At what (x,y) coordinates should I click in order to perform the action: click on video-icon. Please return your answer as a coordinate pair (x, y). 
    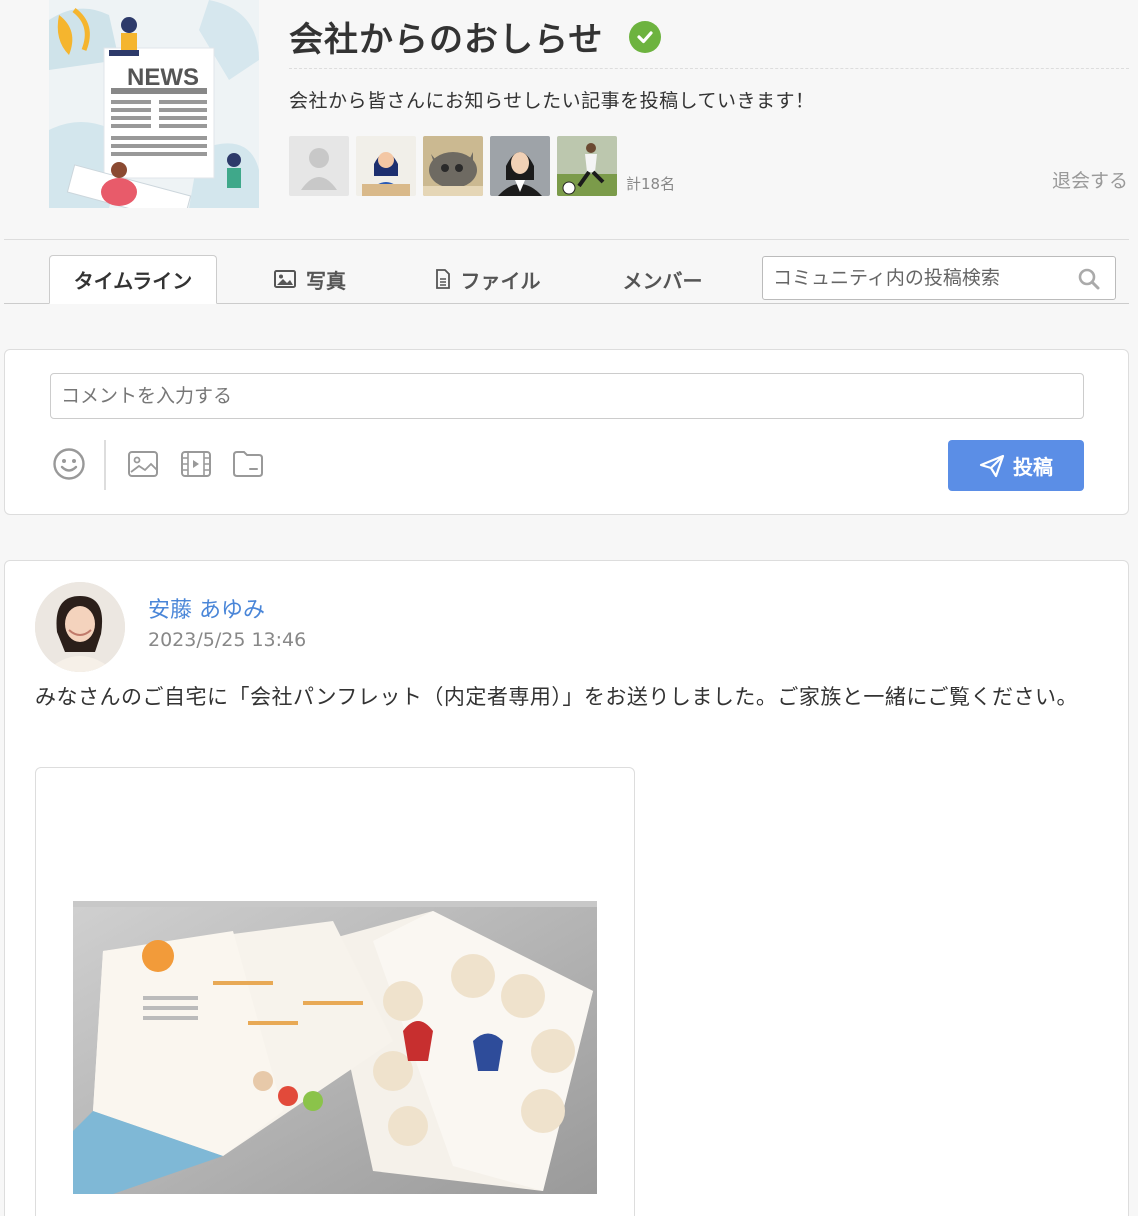
    Looking at the image, I should click on (196, 464).